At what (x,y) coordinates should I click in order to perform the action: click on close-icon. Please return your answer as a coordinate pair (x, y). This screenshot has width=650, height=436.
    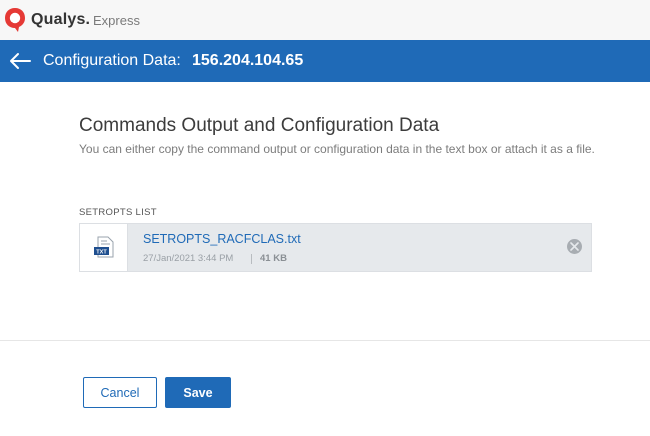
    Looking at the image, I should click on (574, 246).